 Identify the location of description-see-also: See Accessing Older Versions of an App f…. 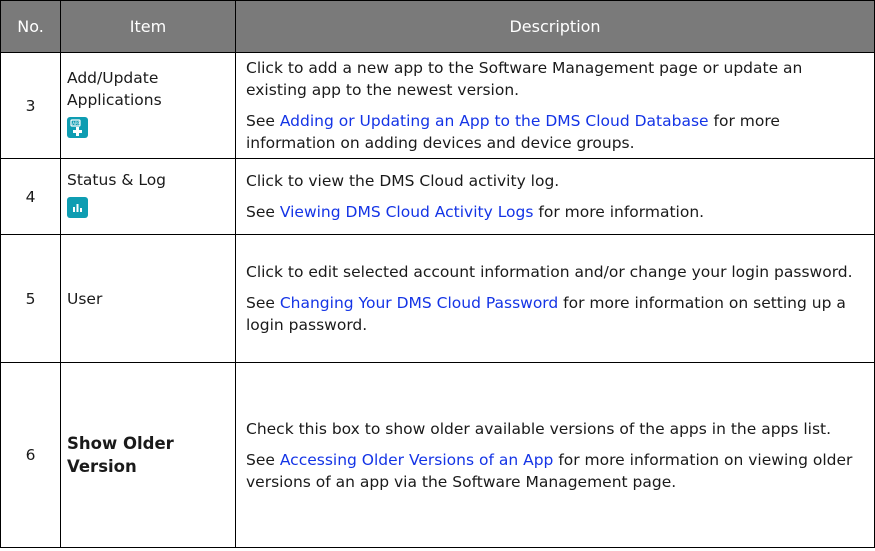
(549, 470).